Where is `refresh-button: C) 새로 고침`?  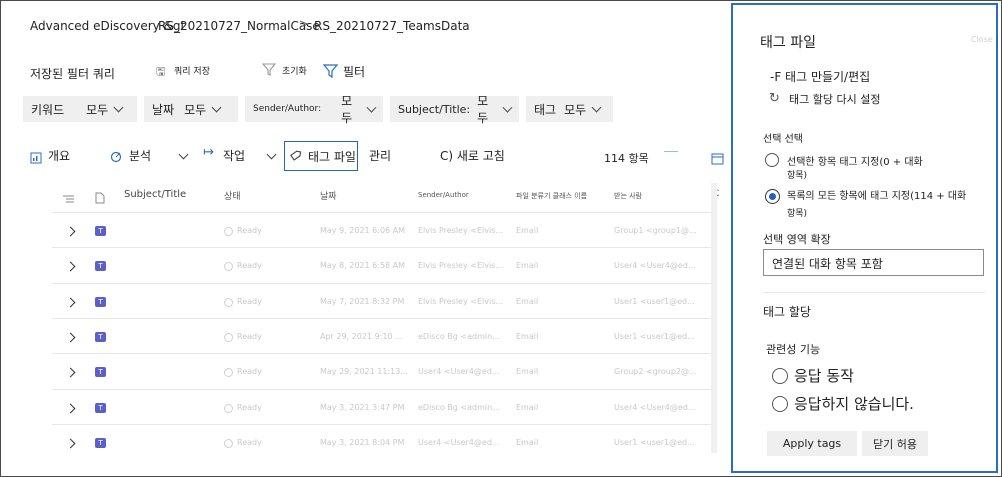 refresh-button: C) 새로 고침 is located at coordinates (472, 155).